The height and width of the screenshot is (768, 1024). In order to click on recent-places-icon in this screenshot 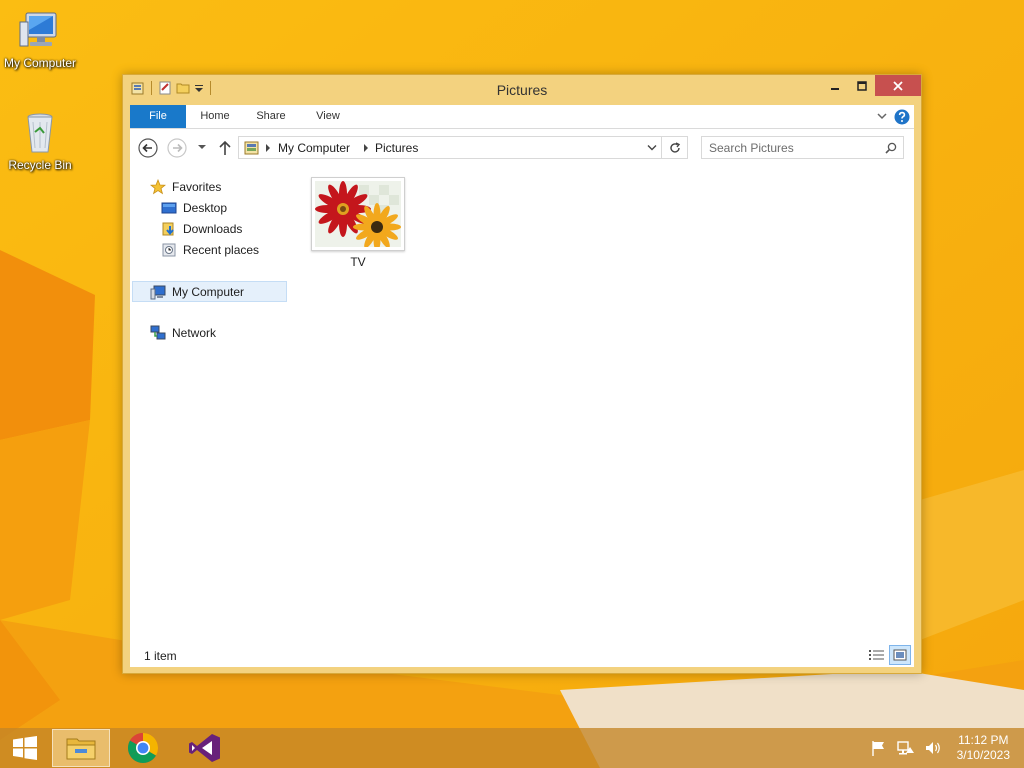, I will do `click(169, 250)`.